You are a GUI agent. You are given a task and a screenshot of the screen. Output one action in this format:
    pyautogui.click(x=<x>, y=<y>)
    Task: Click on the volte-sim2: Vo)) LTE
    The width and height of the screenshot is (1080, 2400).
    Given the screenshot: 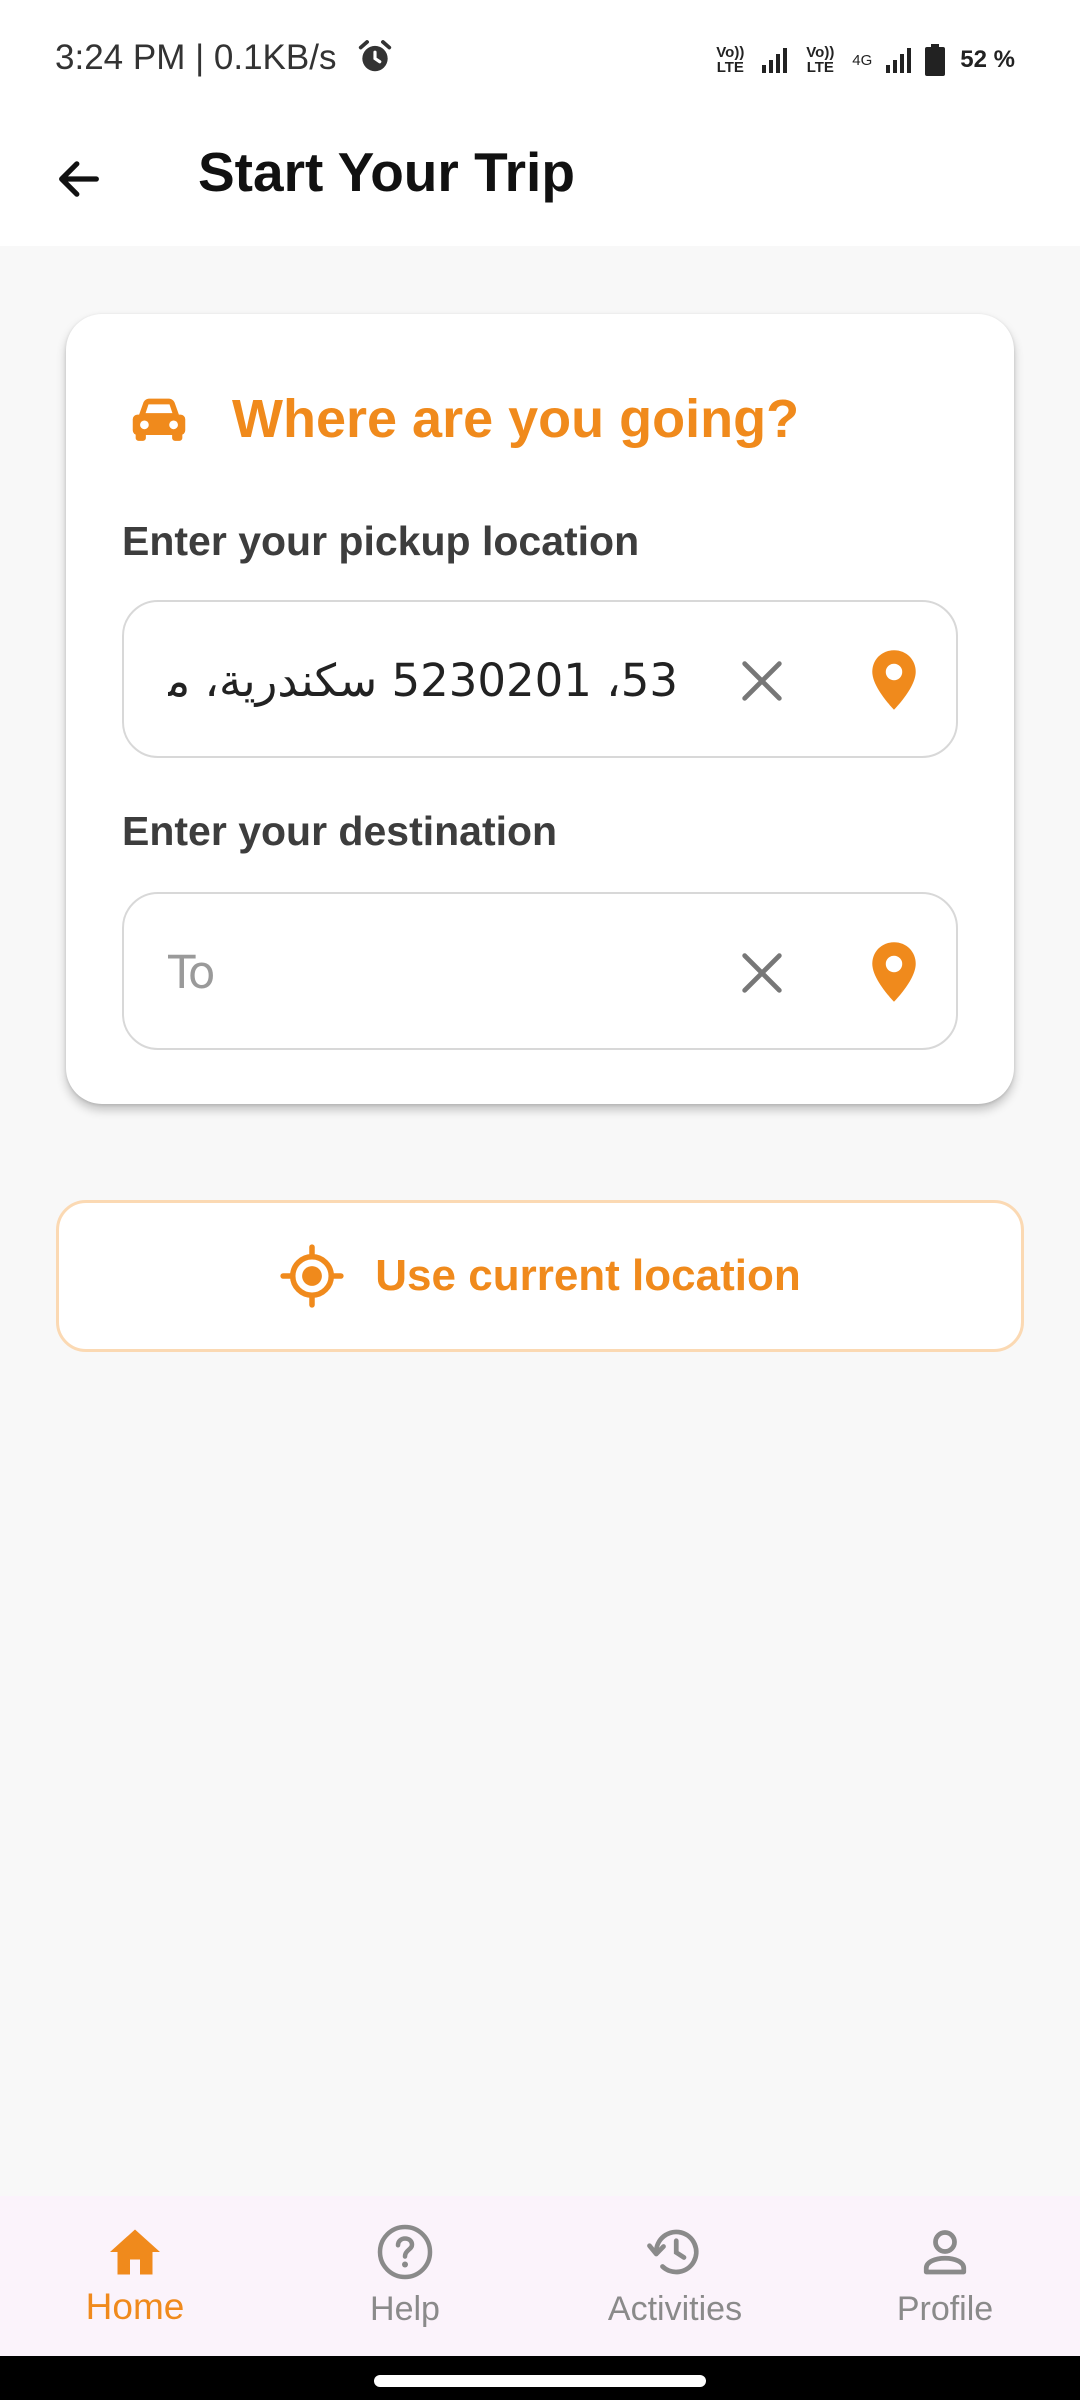 What is the action you would take?
    pyautogui.click(x=820, y=60)
    